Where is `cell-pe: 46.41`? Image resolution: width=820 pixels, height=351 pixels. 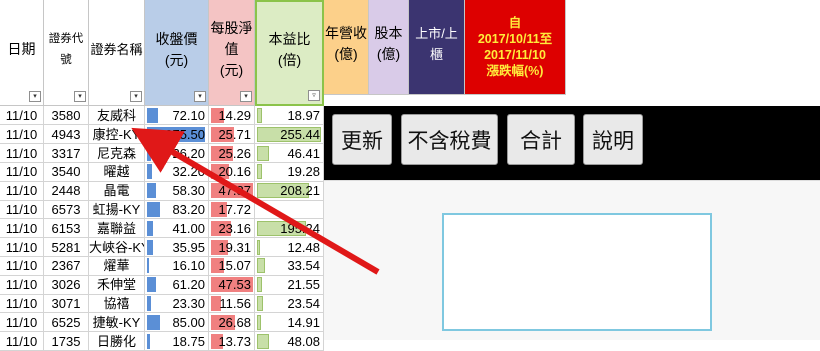
cell-pe: 46.41 is located at coordinates (289, 153).